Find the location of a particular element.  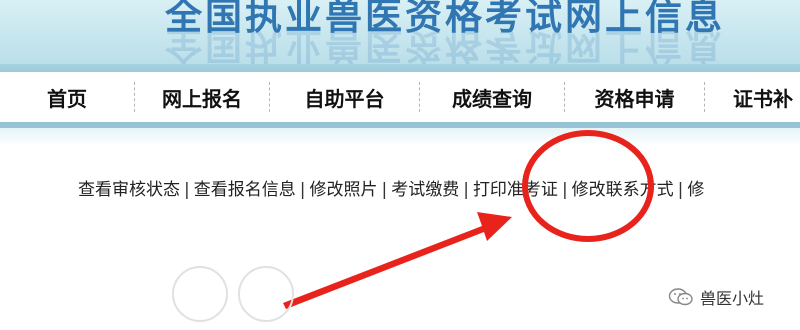

wechat-account-tag: 兽医小灶 is located at coordinates (716, 297).